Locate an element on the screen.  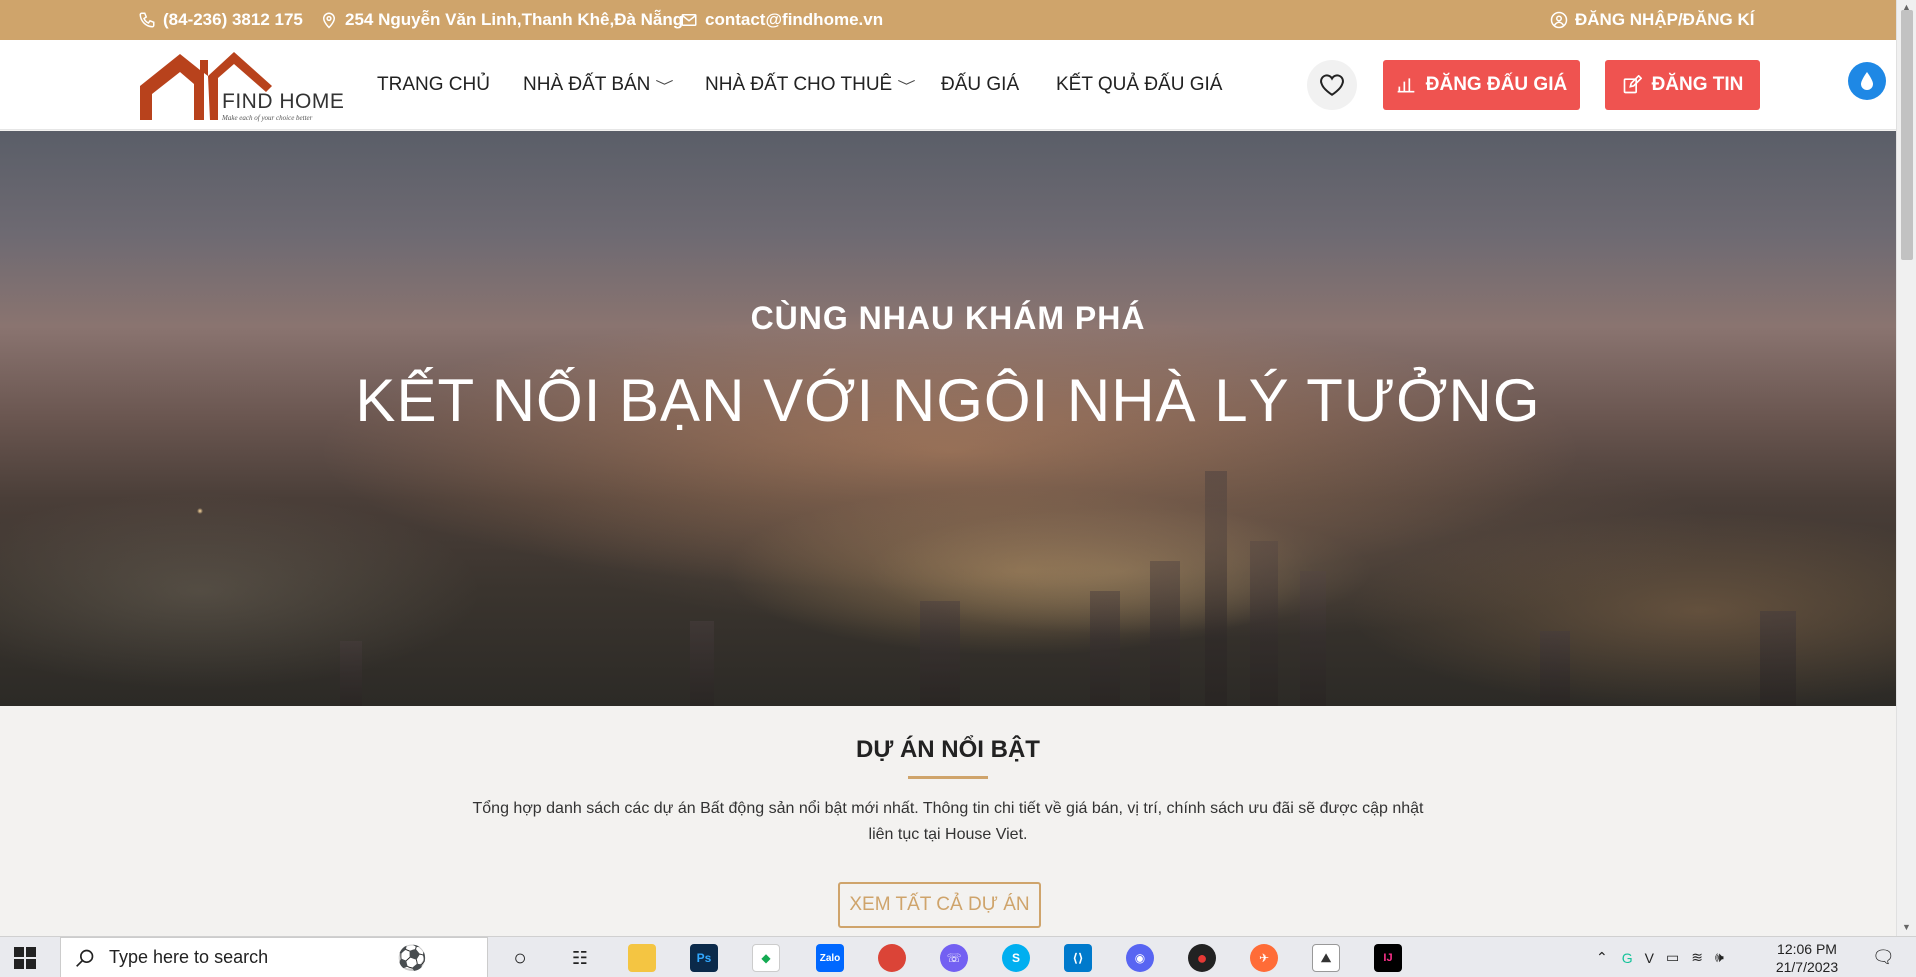
viber-icon: ☏ is located at coordinates (954, 958).